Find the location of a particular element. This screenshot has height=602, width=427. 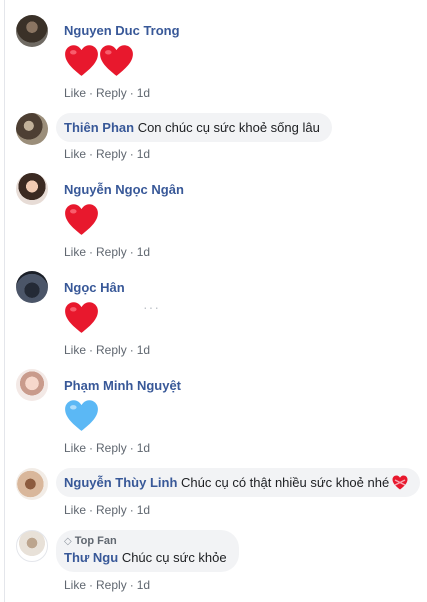

comment-bubble: ◇ Top Fan Thư Ngu Chúc cụ sức khỏe is located at coordinates (147, 551).